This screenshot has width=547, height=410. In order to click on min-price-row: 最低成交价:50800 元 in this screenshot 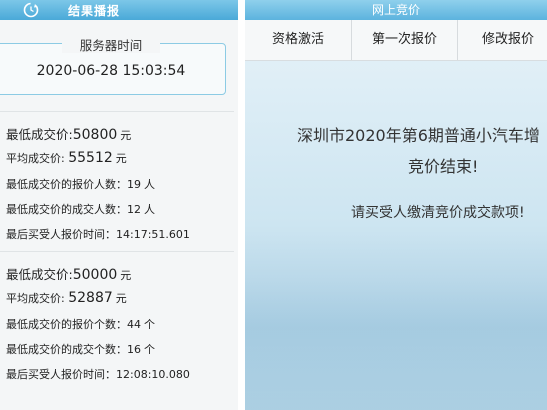, I will do `click(68, 133)`.